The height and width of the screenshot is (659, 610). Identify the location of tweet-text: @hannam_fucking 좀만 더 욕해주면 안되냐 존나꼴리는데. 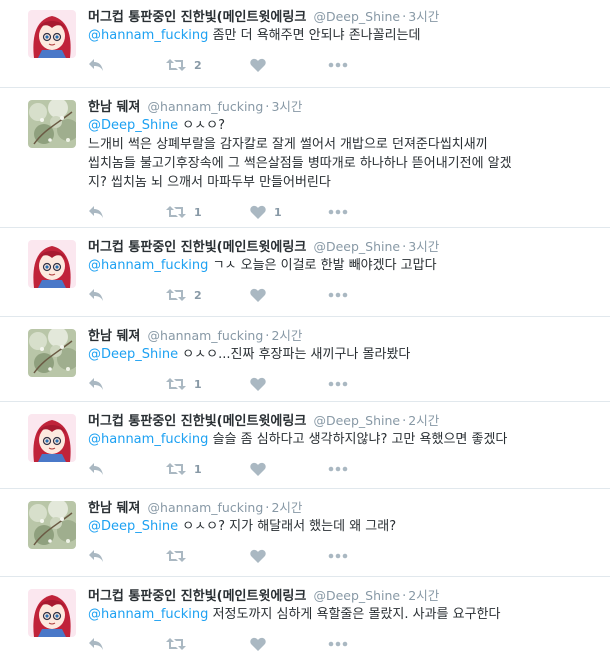
(340, 35).